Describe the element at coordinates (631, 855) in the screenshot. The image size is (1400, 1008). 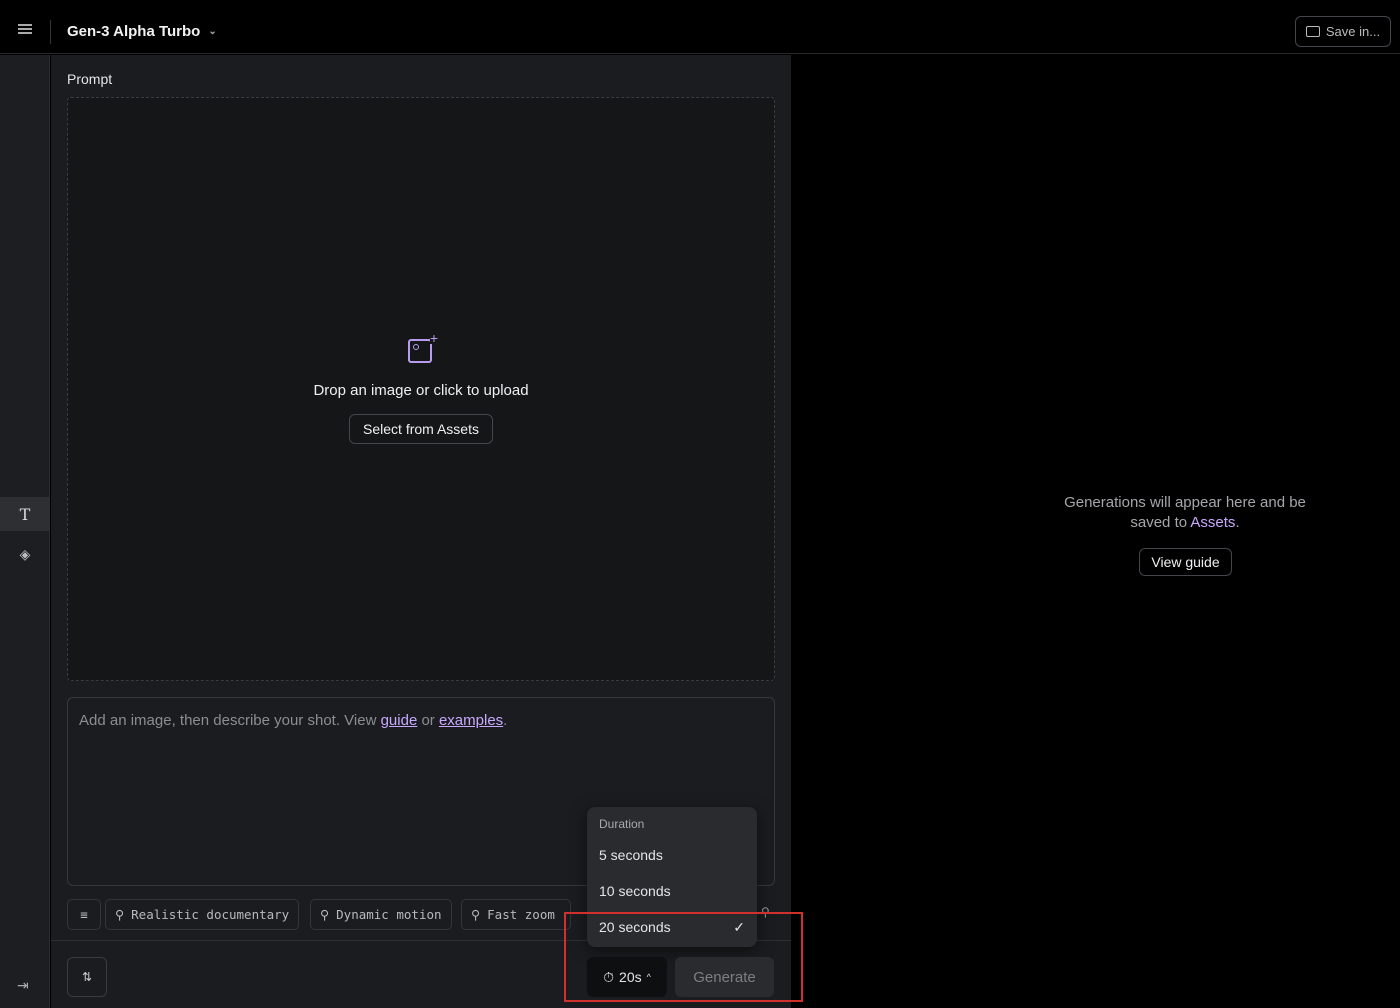
I see `option-label: 5 seconds` at that location.